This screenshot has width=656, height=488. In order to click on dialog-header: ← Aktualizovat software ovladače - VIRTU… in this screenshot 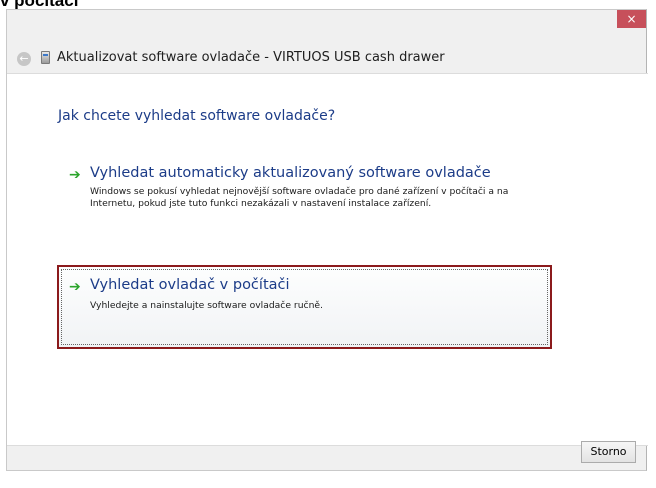, I will do `click(326, 61)`.